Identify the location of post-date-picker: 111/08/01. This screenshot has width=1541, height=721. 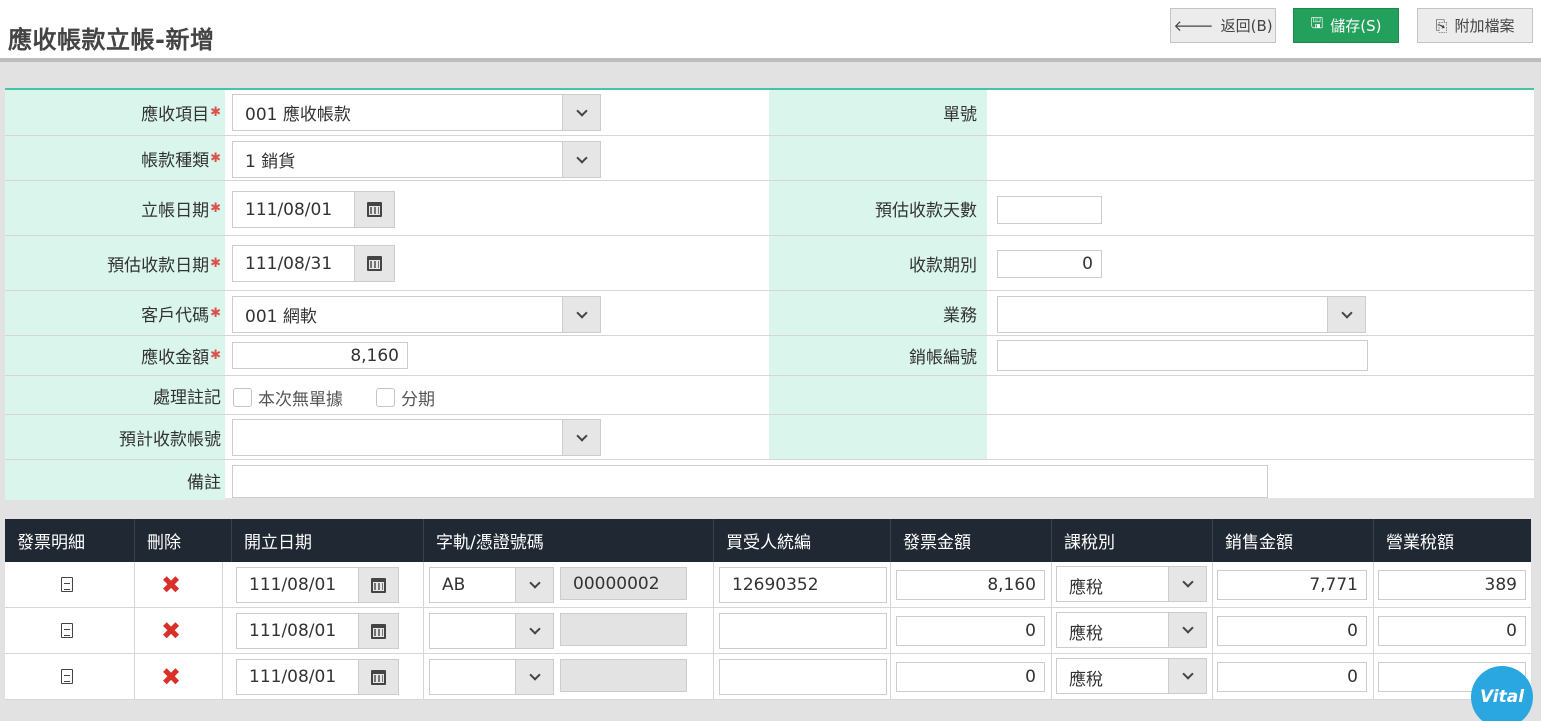
(313, 209).